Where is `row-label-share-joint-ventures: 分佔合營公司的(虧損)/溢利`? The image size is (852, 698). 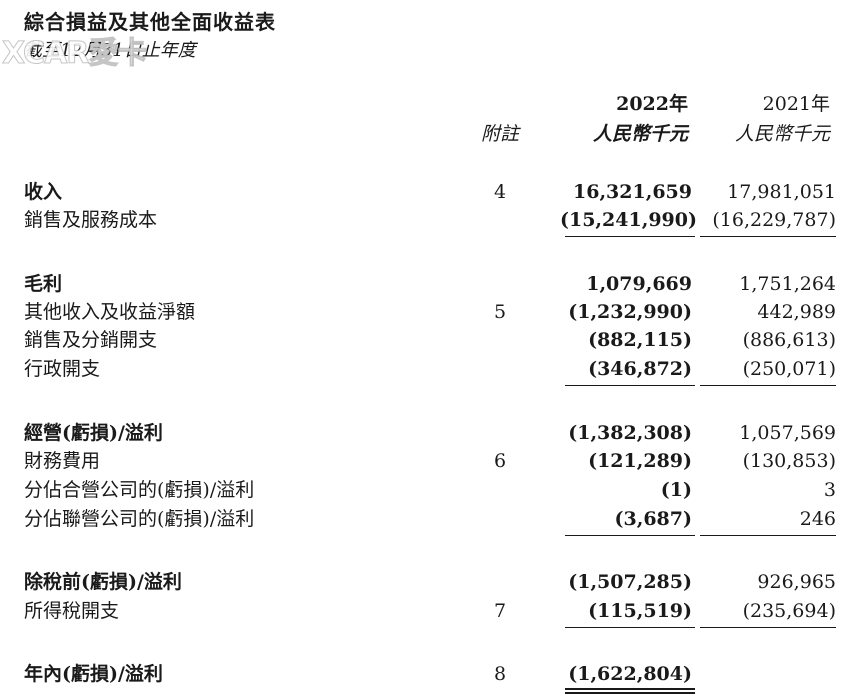 row-label-share-joint-ventures: 分佔合營公司的(虧損)/溢利 is located at coordinates (139, 490).